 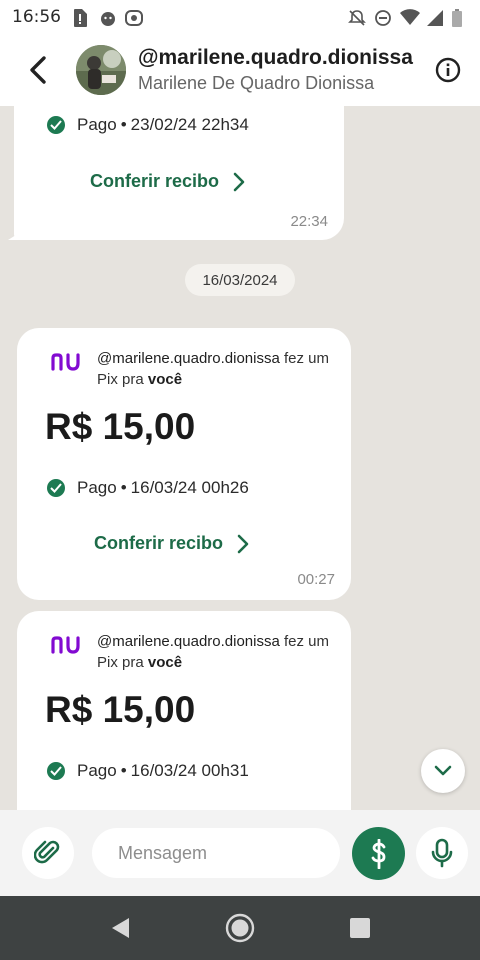 I want to click on payment-status-row: Pago • 16/03/24 00h31, so click(x=148, y=771).